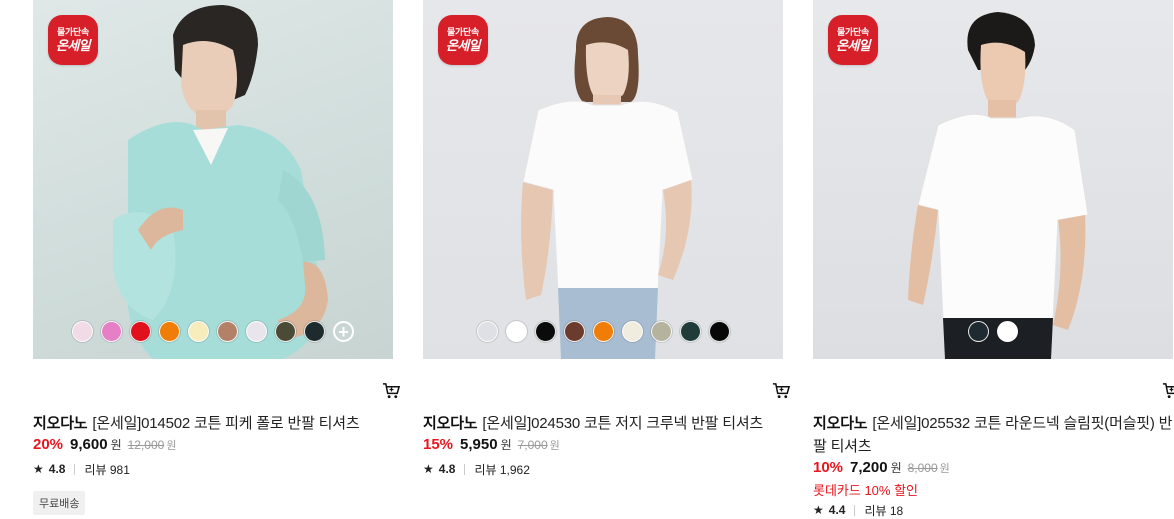 The width and height of the screenshot is (1174, 519). Describe the element at coordinates (146, 445) in the screenshot. I see `original-price: 12,000` at that location.